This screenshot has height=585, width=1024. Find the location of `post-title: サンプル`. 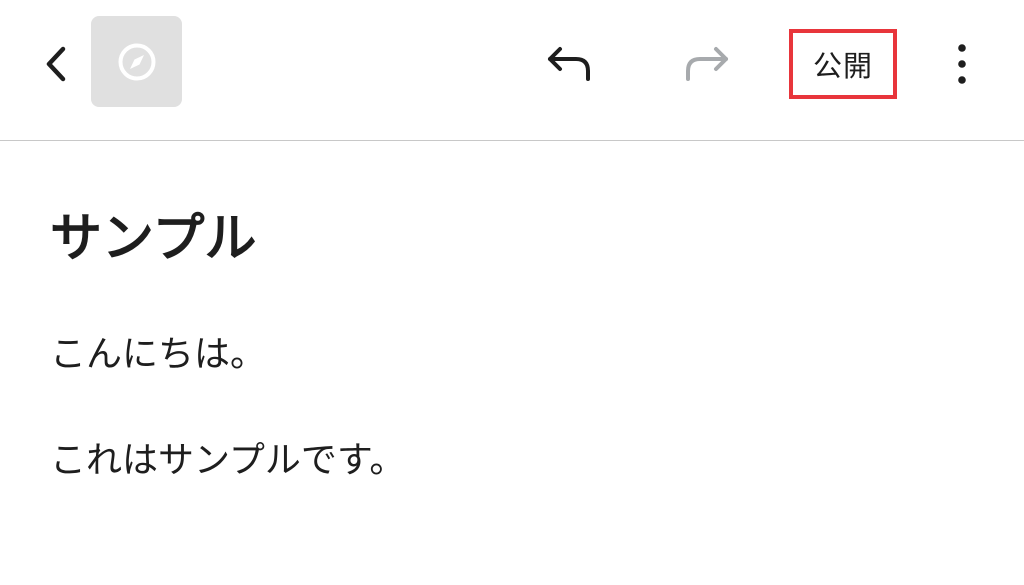

post-title: サンプル is located at coordinates (153, 239).